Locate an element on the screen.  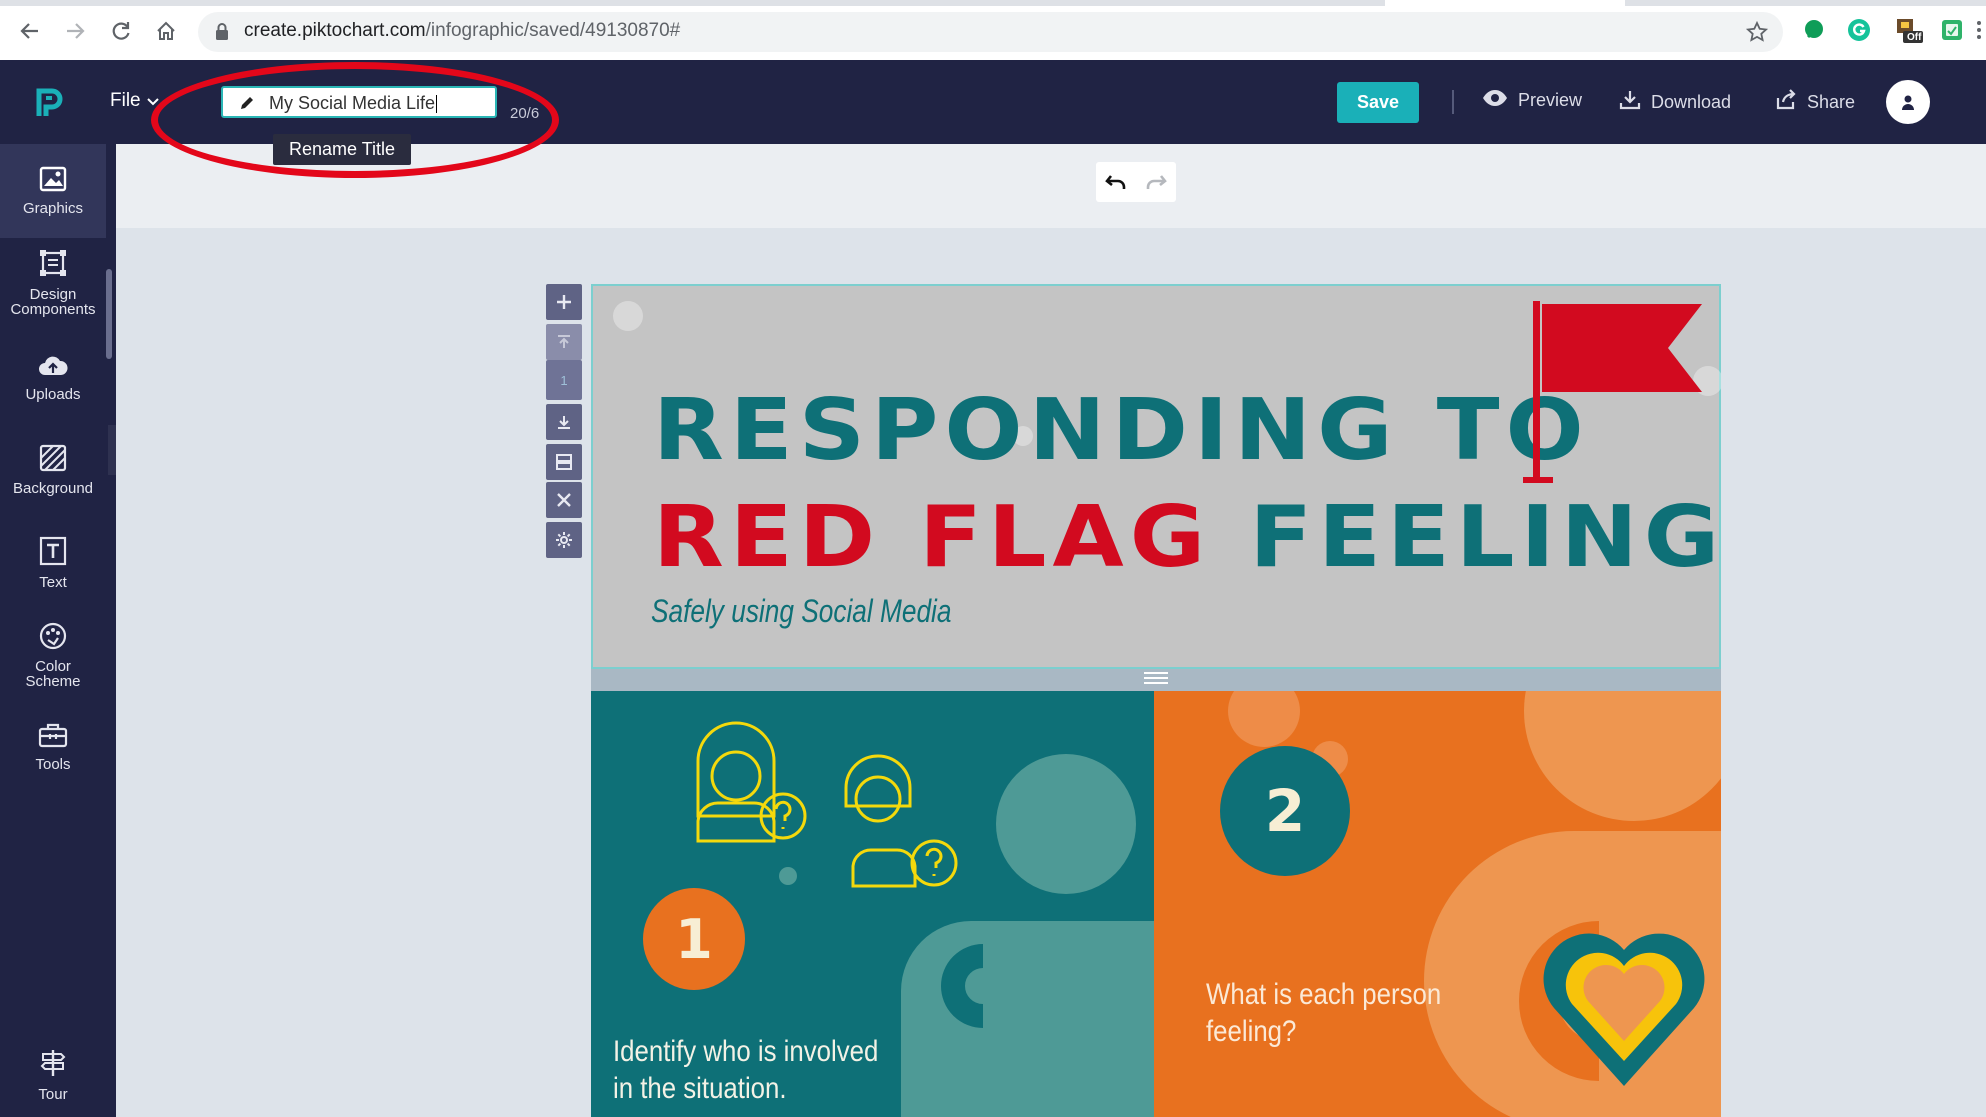
add-block-icon is located at coordinates (564, 302).